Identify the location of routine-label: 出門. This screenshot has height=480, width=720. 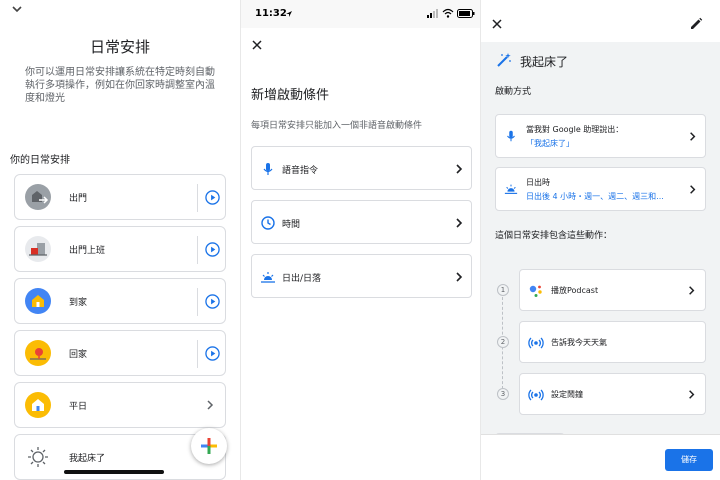
(78, 199).